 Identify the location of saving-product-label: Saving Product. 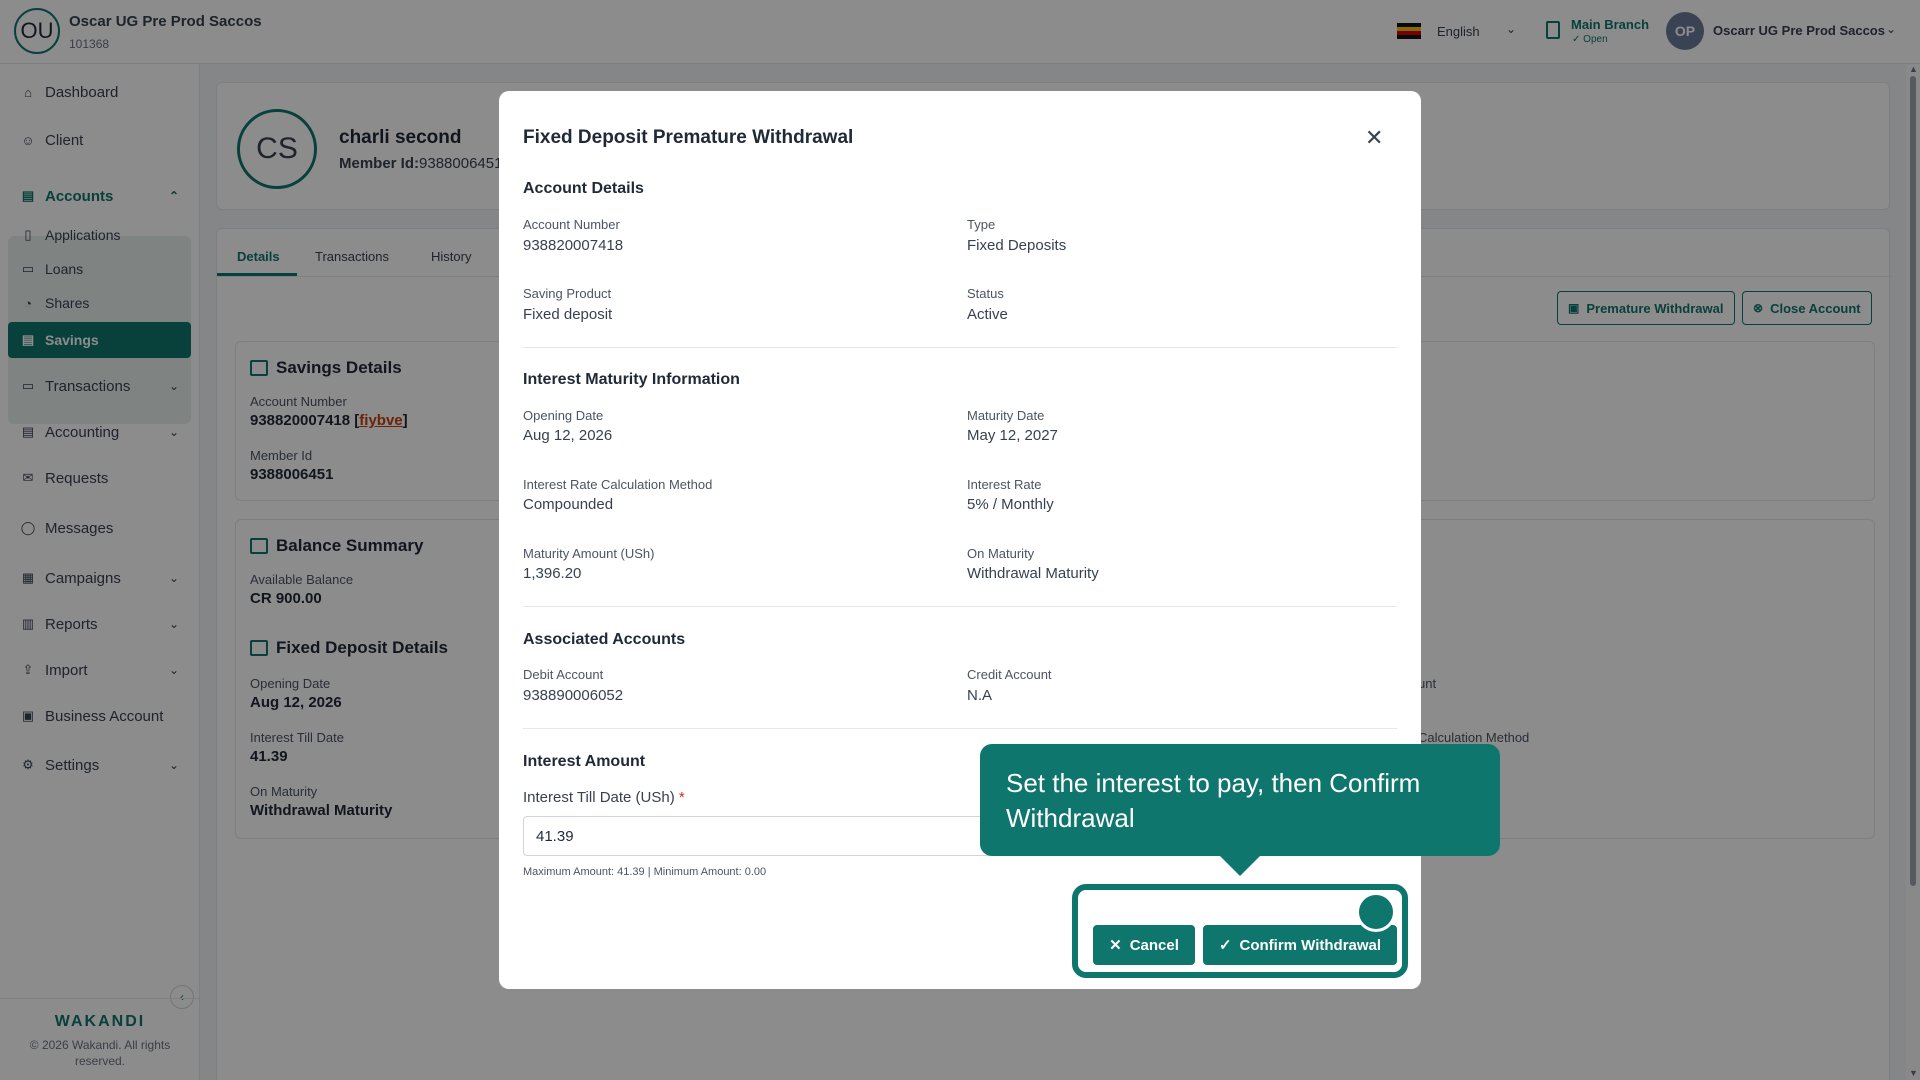
(567, 293).